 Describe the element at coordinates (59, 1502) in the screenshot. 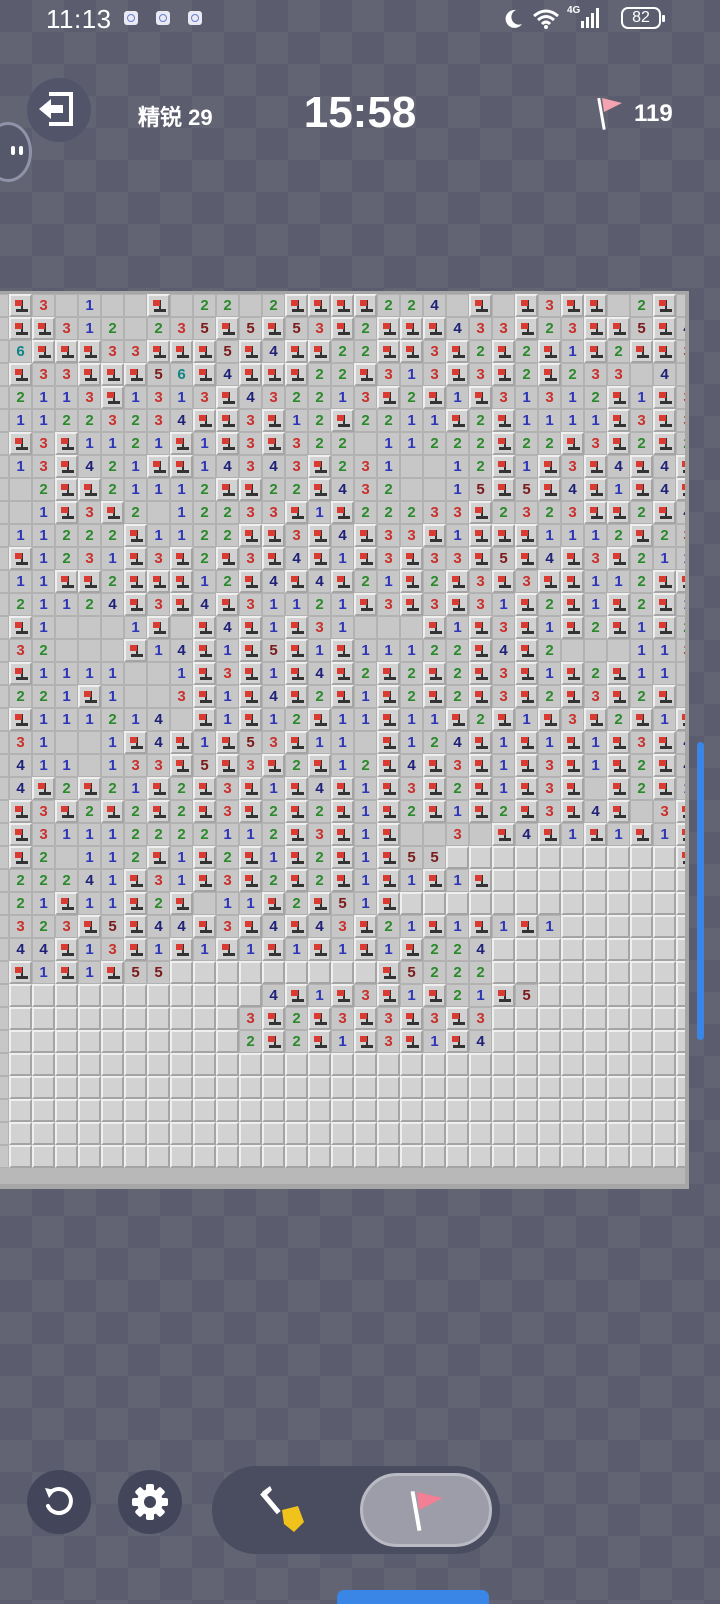

I see `restart-button` at that location.